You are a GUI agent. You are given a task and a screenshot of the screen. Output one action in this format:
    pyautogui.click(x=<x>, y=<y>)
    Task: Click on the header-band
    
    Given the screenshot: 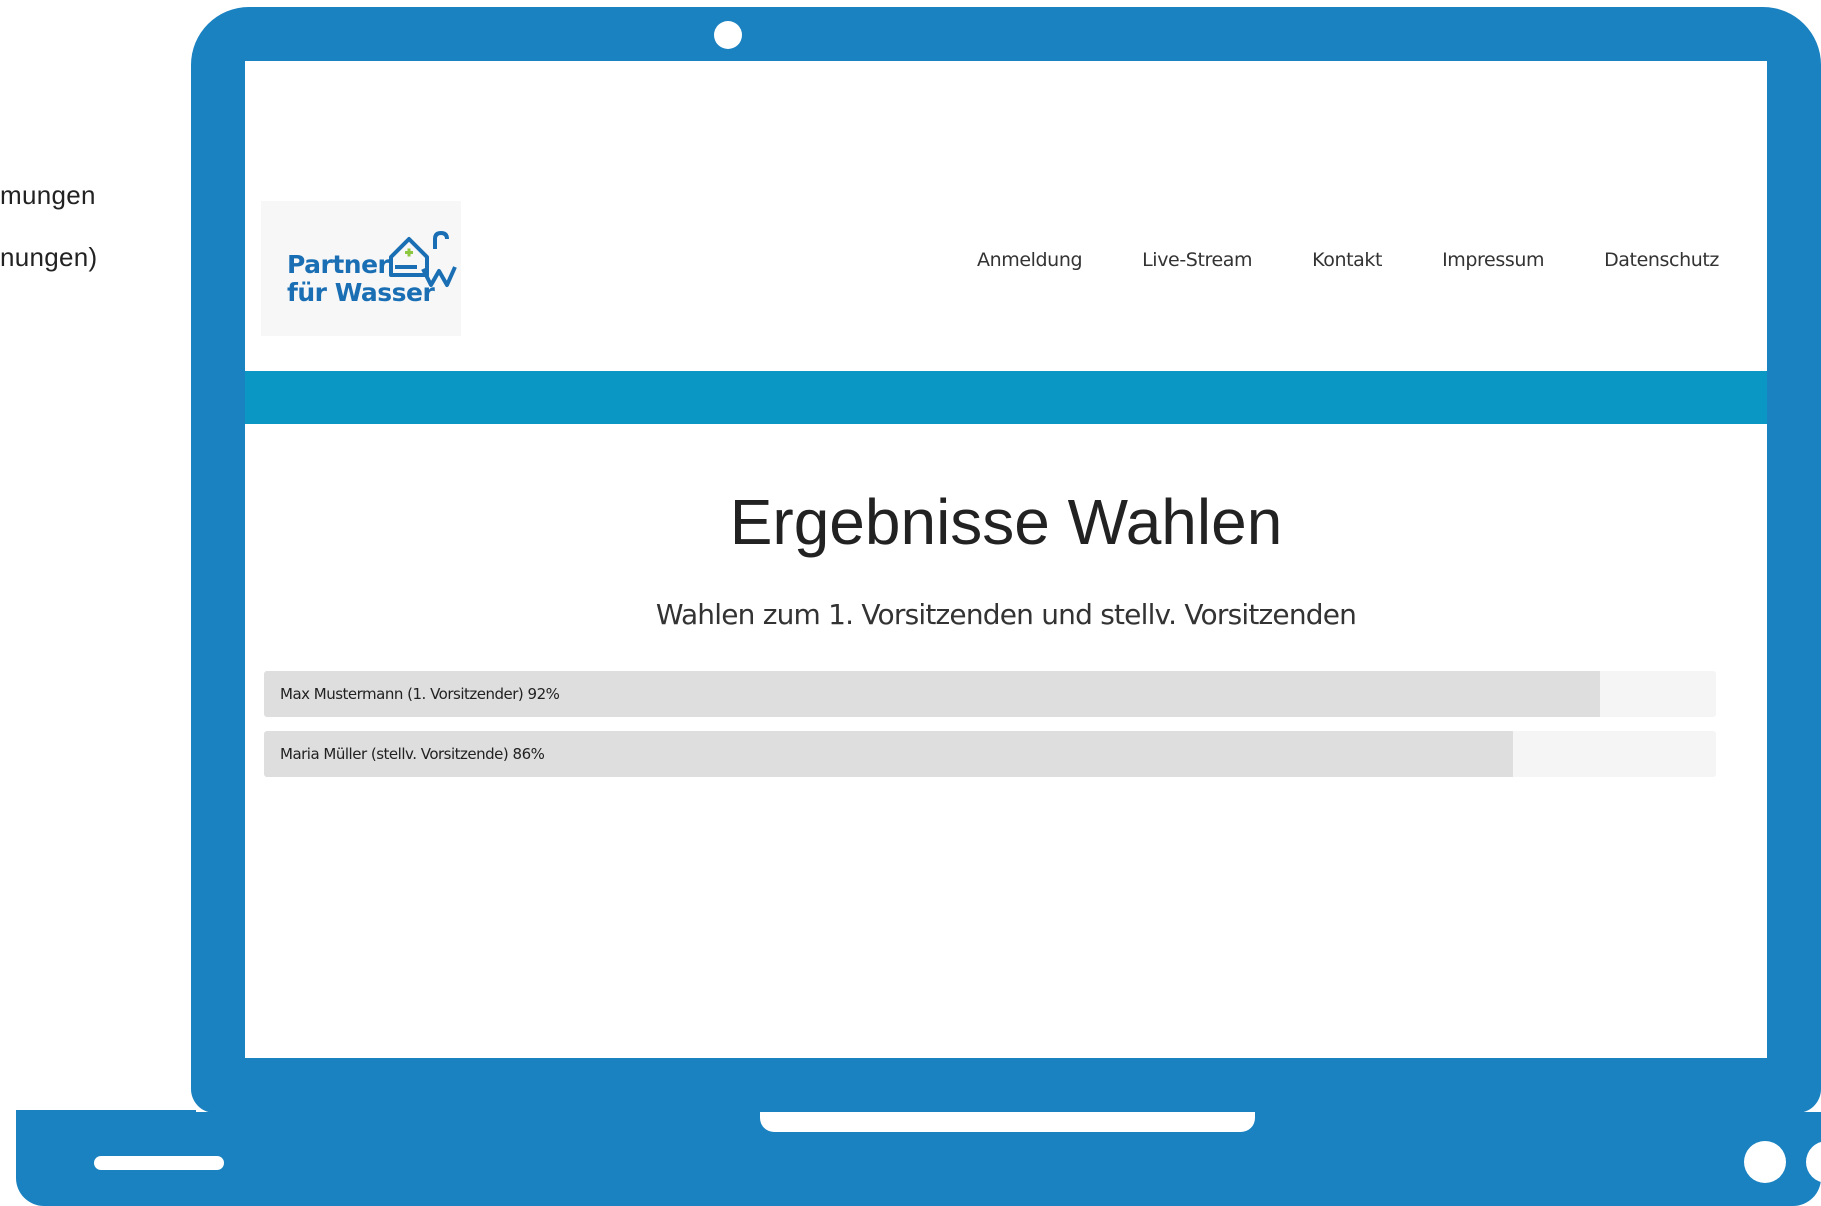 What is the action you would take?
    pyautogui.click(x=1006, y=397)
    